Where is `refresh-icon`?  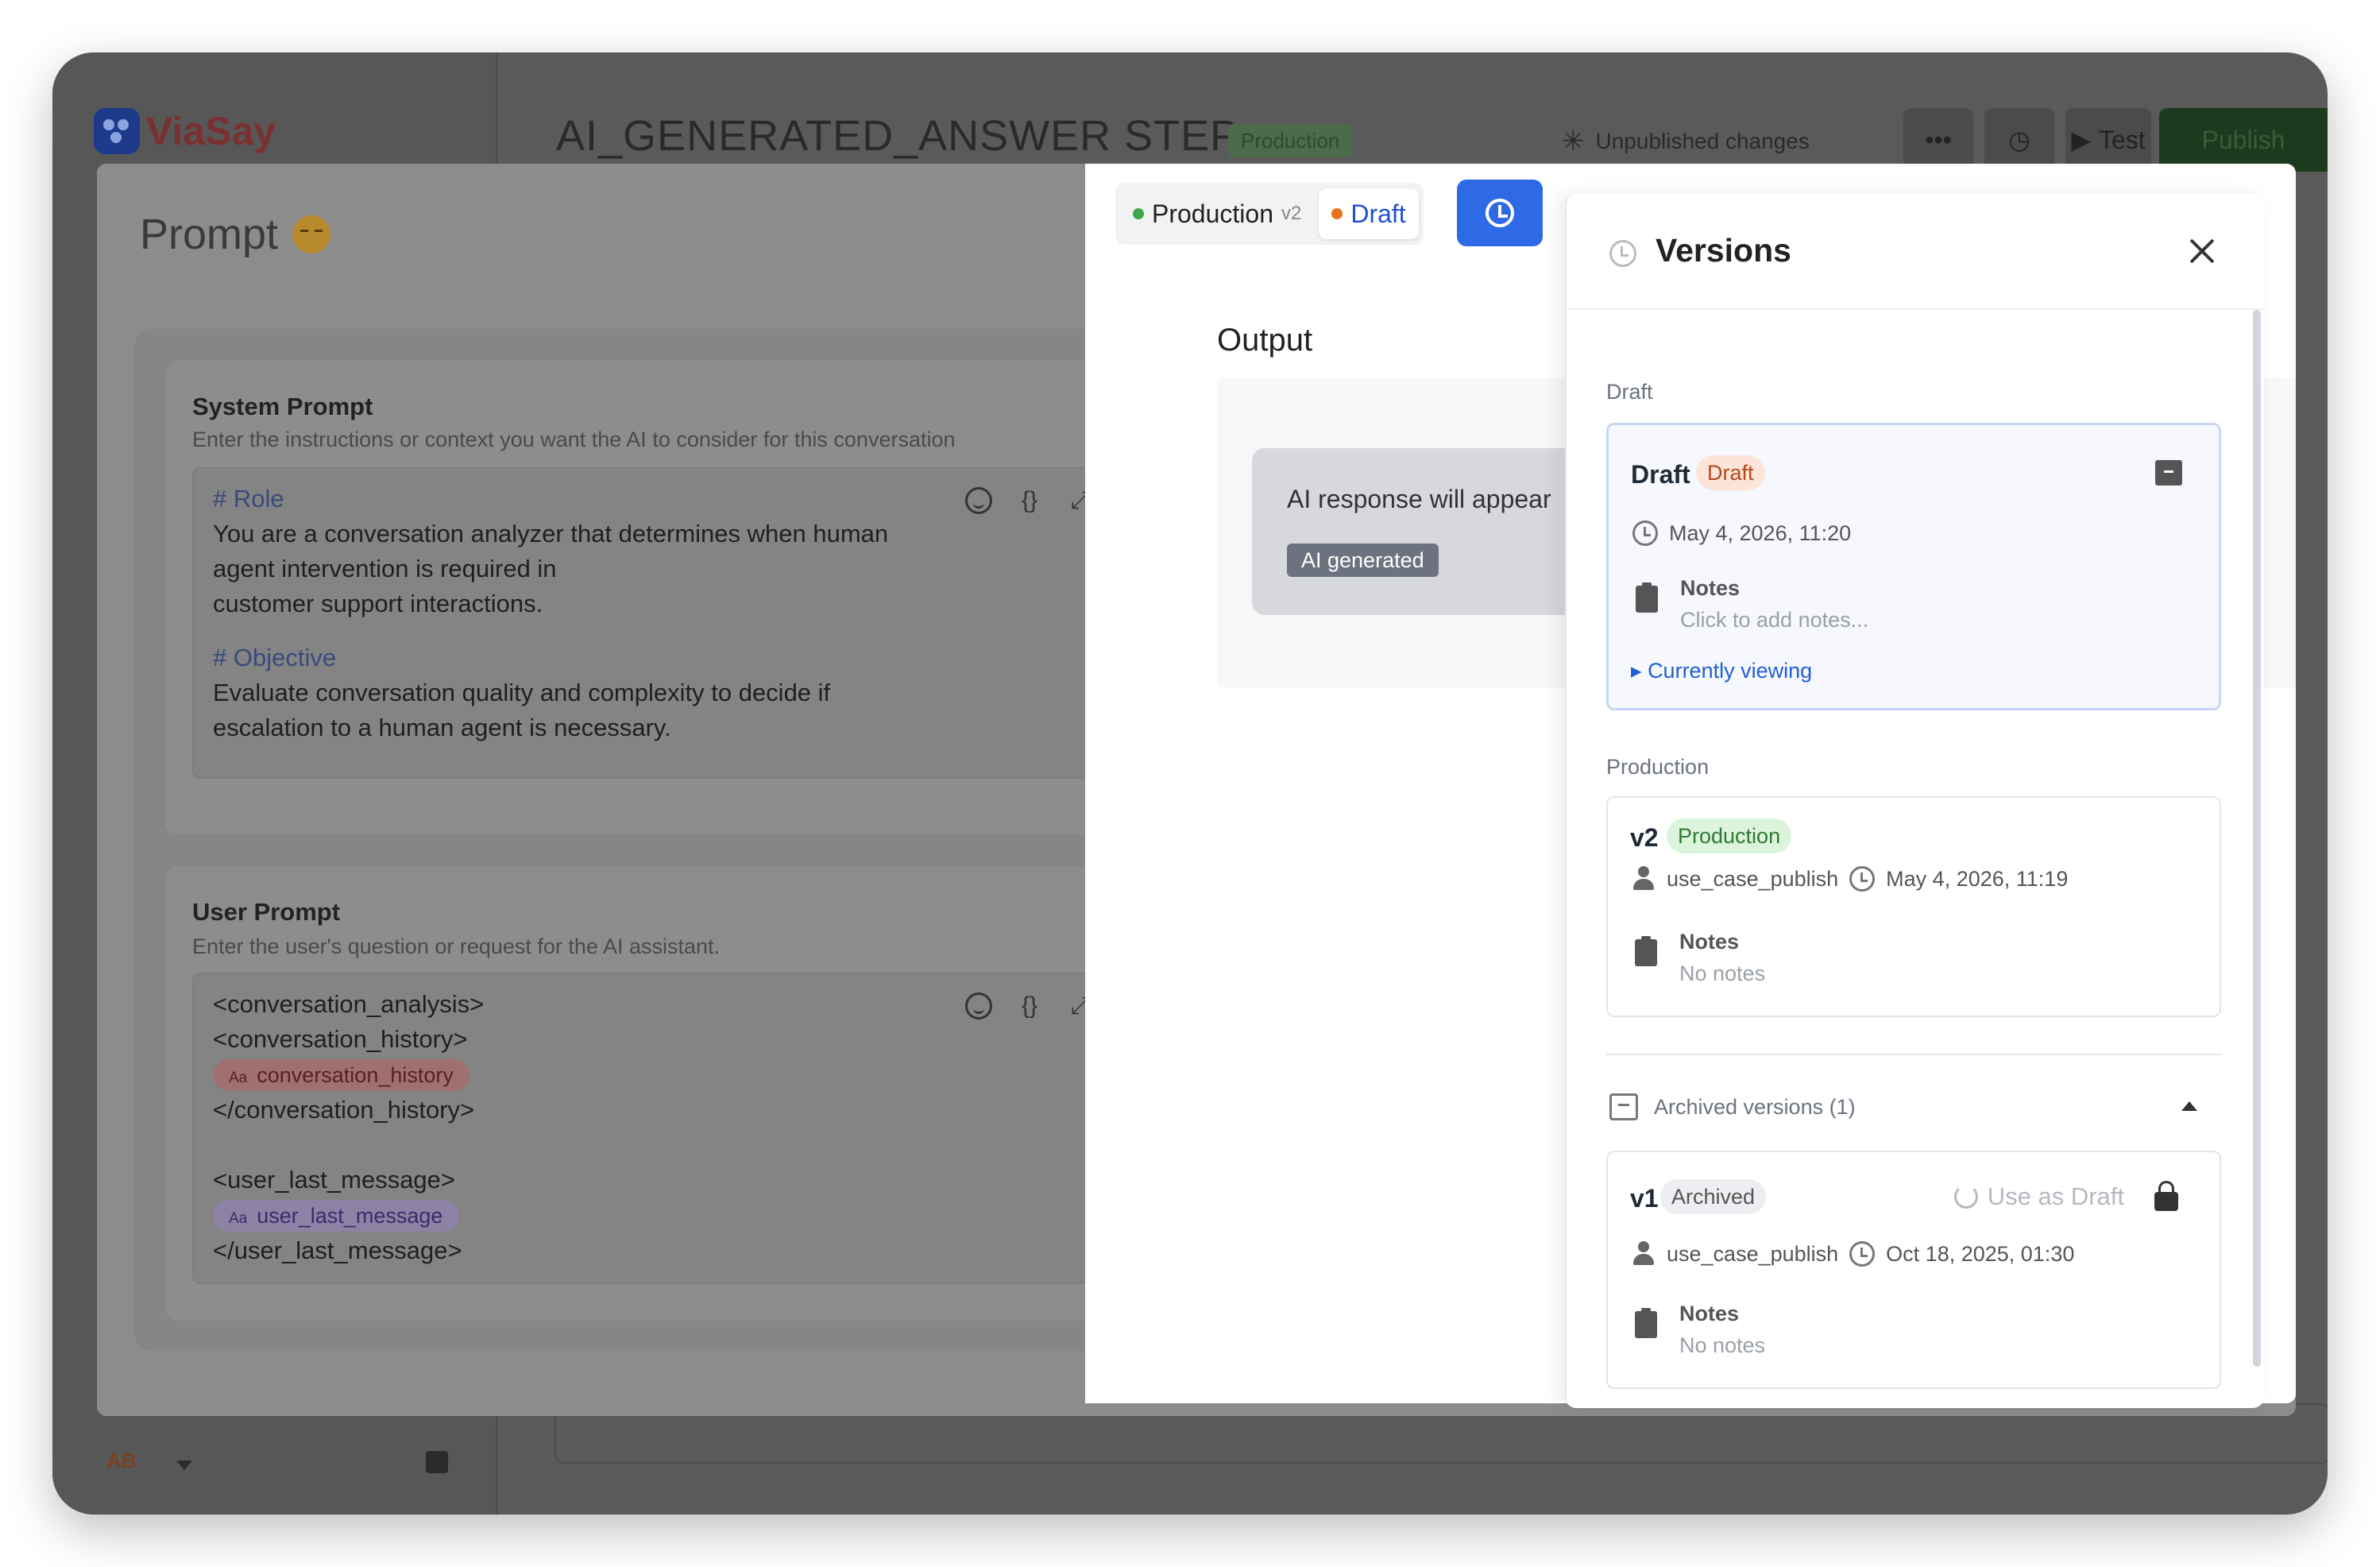
refresh-icon is located at coordinates (1965, 1197).